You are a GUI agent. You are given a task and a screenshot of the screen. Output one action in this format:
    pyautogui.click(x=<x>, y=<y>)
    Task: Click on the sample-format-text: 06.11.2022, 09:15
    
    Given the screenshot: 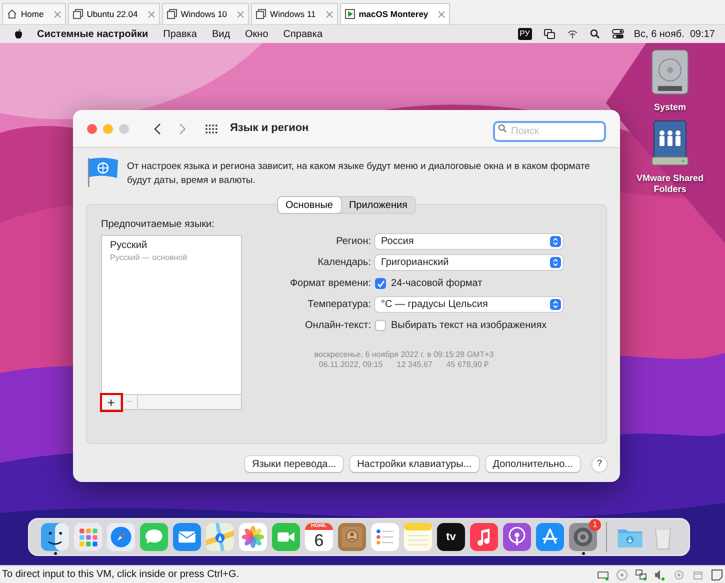 What is the action you would take?
    pyautogui.click(x=350, y=365)
    